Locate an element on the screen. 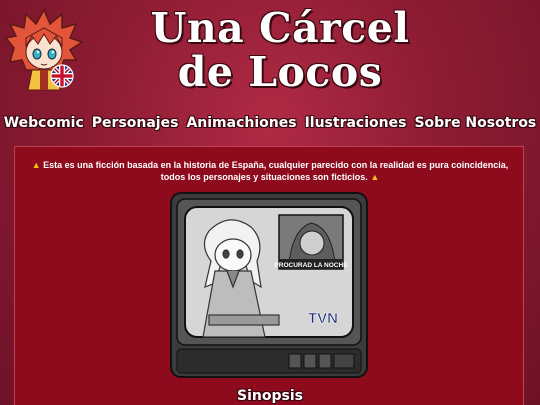 This screenshot has height=405, width=540. tv-channel-logo: TVN is located at coordinates (323, 318).